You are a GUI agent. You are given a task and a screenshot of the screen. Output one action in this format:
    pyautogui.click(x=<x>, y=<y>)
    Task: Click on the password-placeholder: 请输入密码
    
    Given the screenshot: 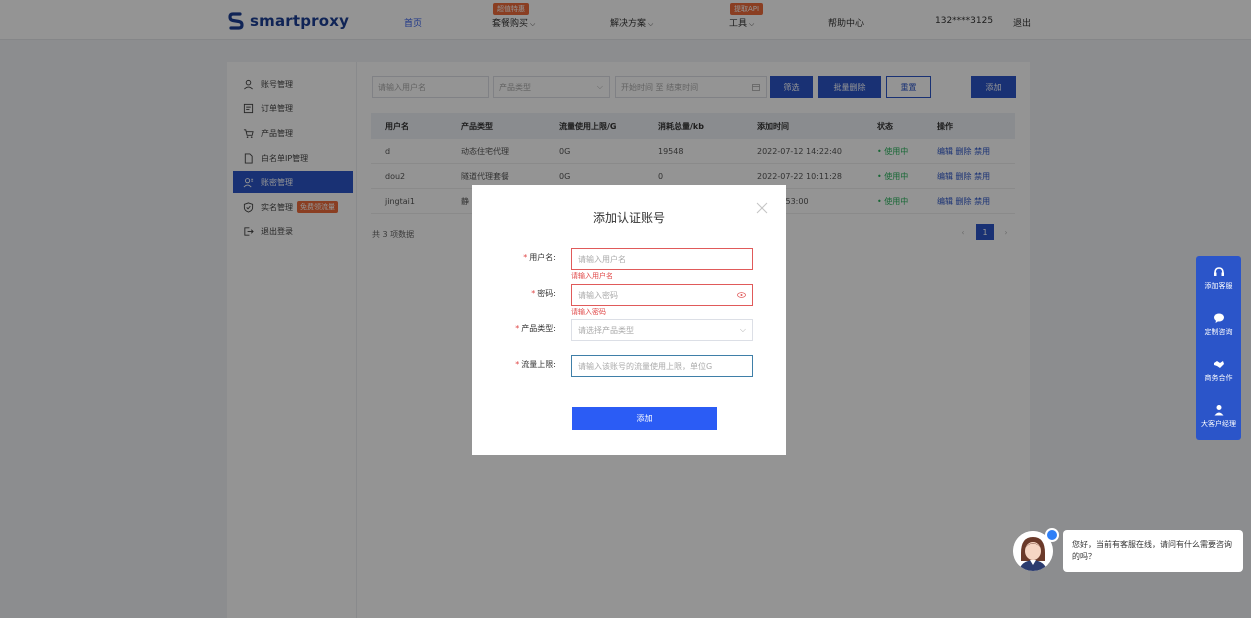 What is the action you would take?
    pyautogui.click(x=598, y=295)
    